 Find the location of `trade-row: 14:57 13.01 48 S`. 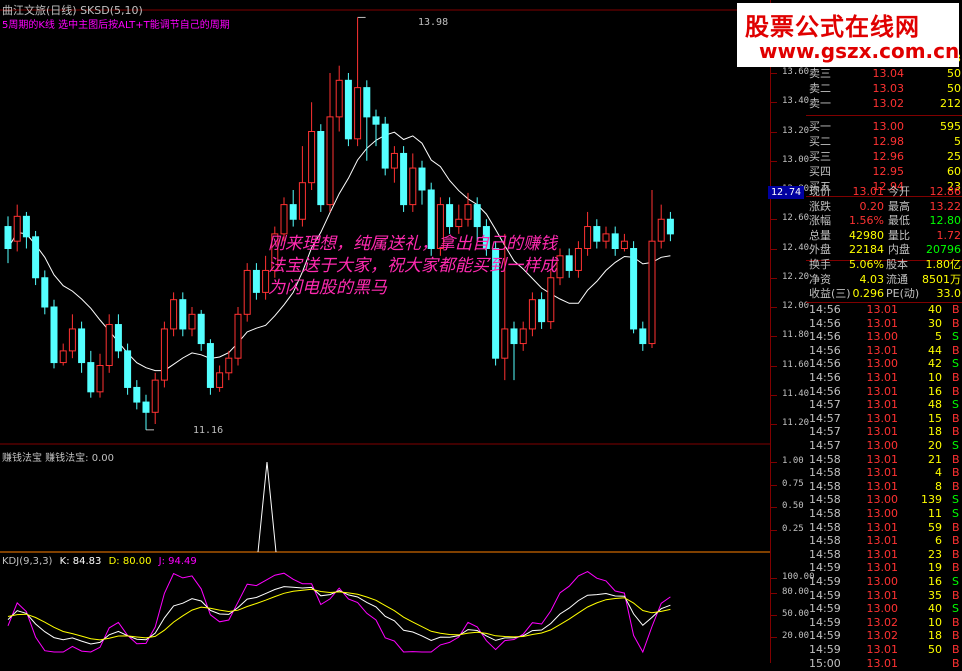

trade-row: 14:57 13.01 48 S is located at coordinates (884, 405).